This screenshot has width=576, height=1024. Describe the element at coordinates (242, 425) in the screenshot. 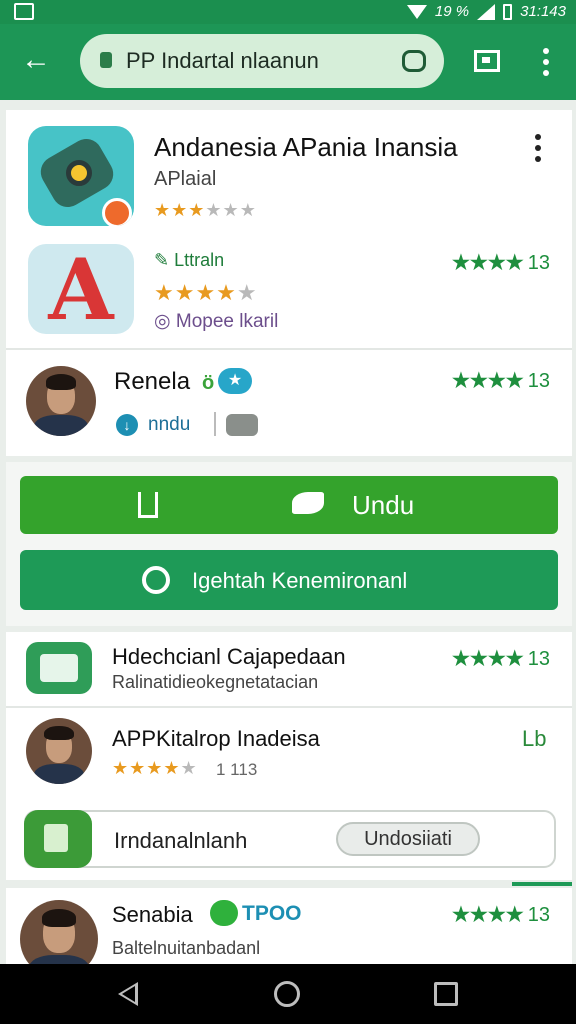

I see `chat-icon` at that location.